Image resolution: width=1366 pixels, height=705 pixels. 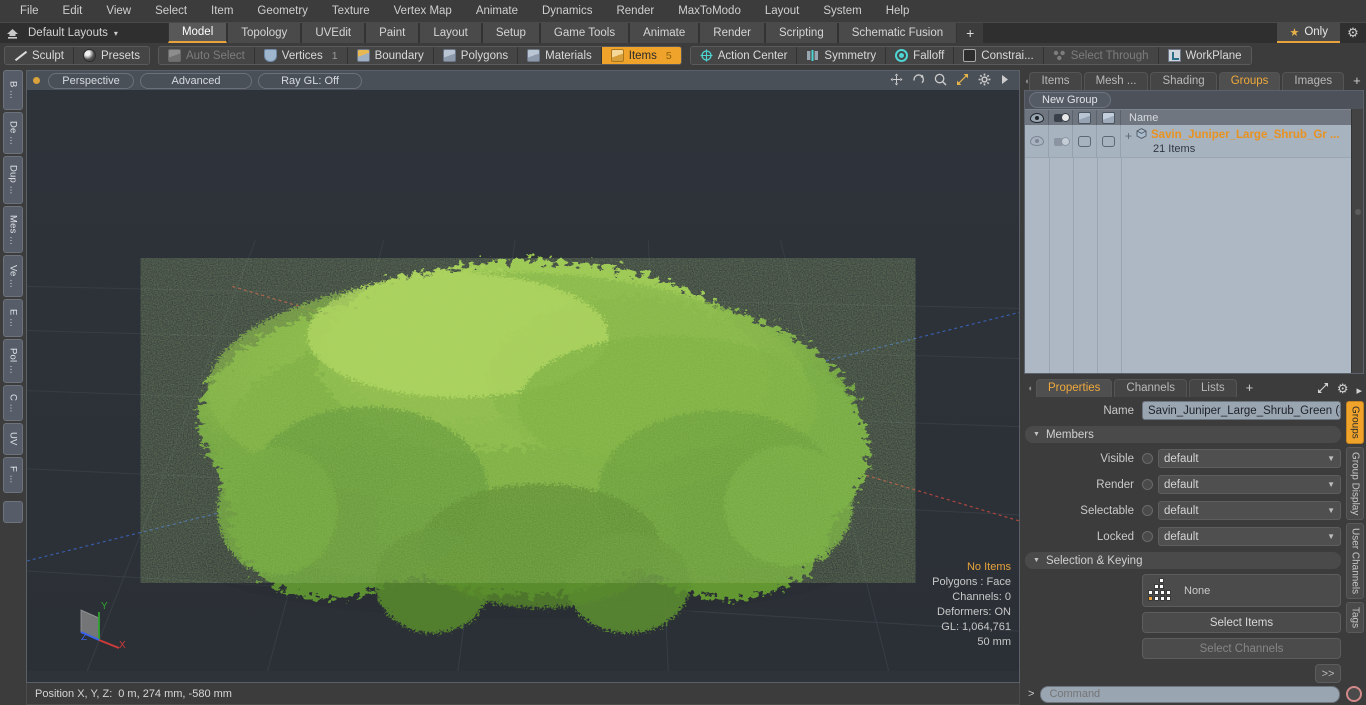 What do you see at coordinates (1249, 510) in the screenshot?
I see `selectable-dropdown: default ▼` at bounding box center [1249, 510].